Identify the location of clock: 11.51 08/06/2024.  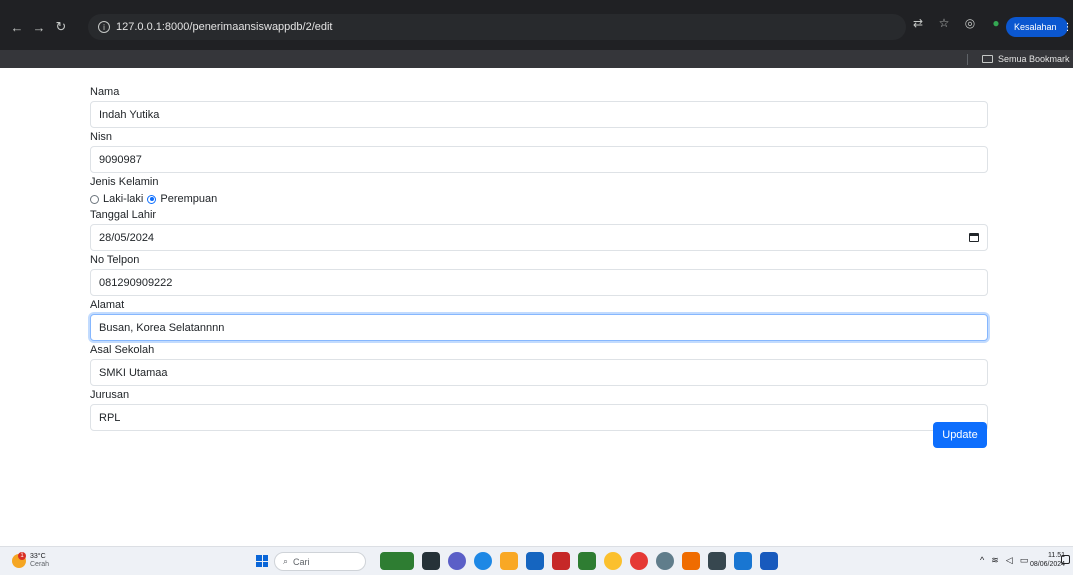
(1047, 560).